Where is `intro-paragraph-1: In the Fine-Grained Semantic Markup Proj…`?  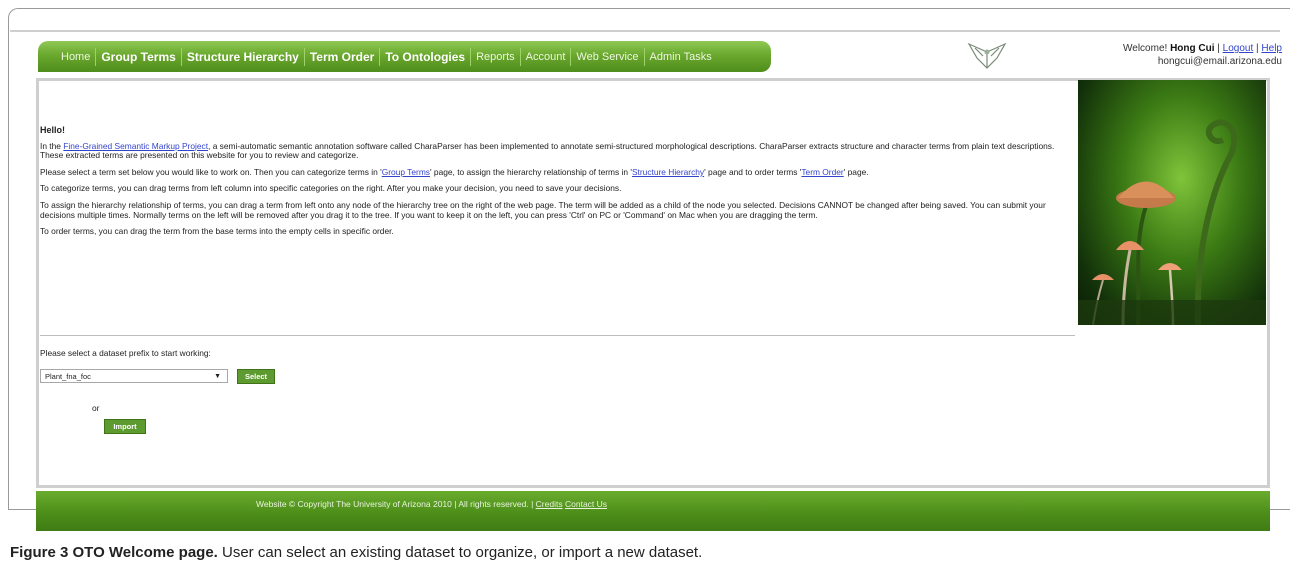
intro-paragraph-1: In the Fine-Grained Semantic Markup Proj… is located at coordinates (547, 150).